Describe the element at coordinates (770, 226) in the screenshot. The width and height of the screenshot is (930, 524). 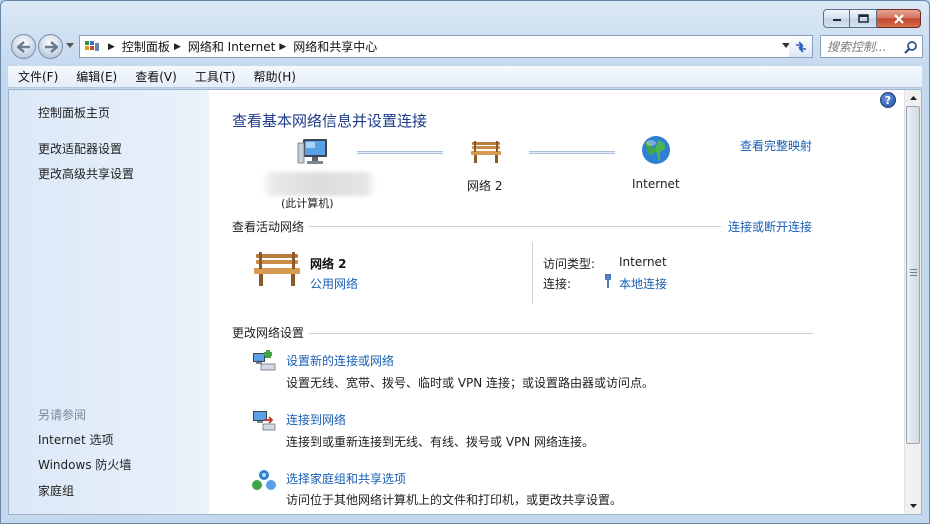
I see `connect-disconnect-link: 连接或断开连接` at that location.